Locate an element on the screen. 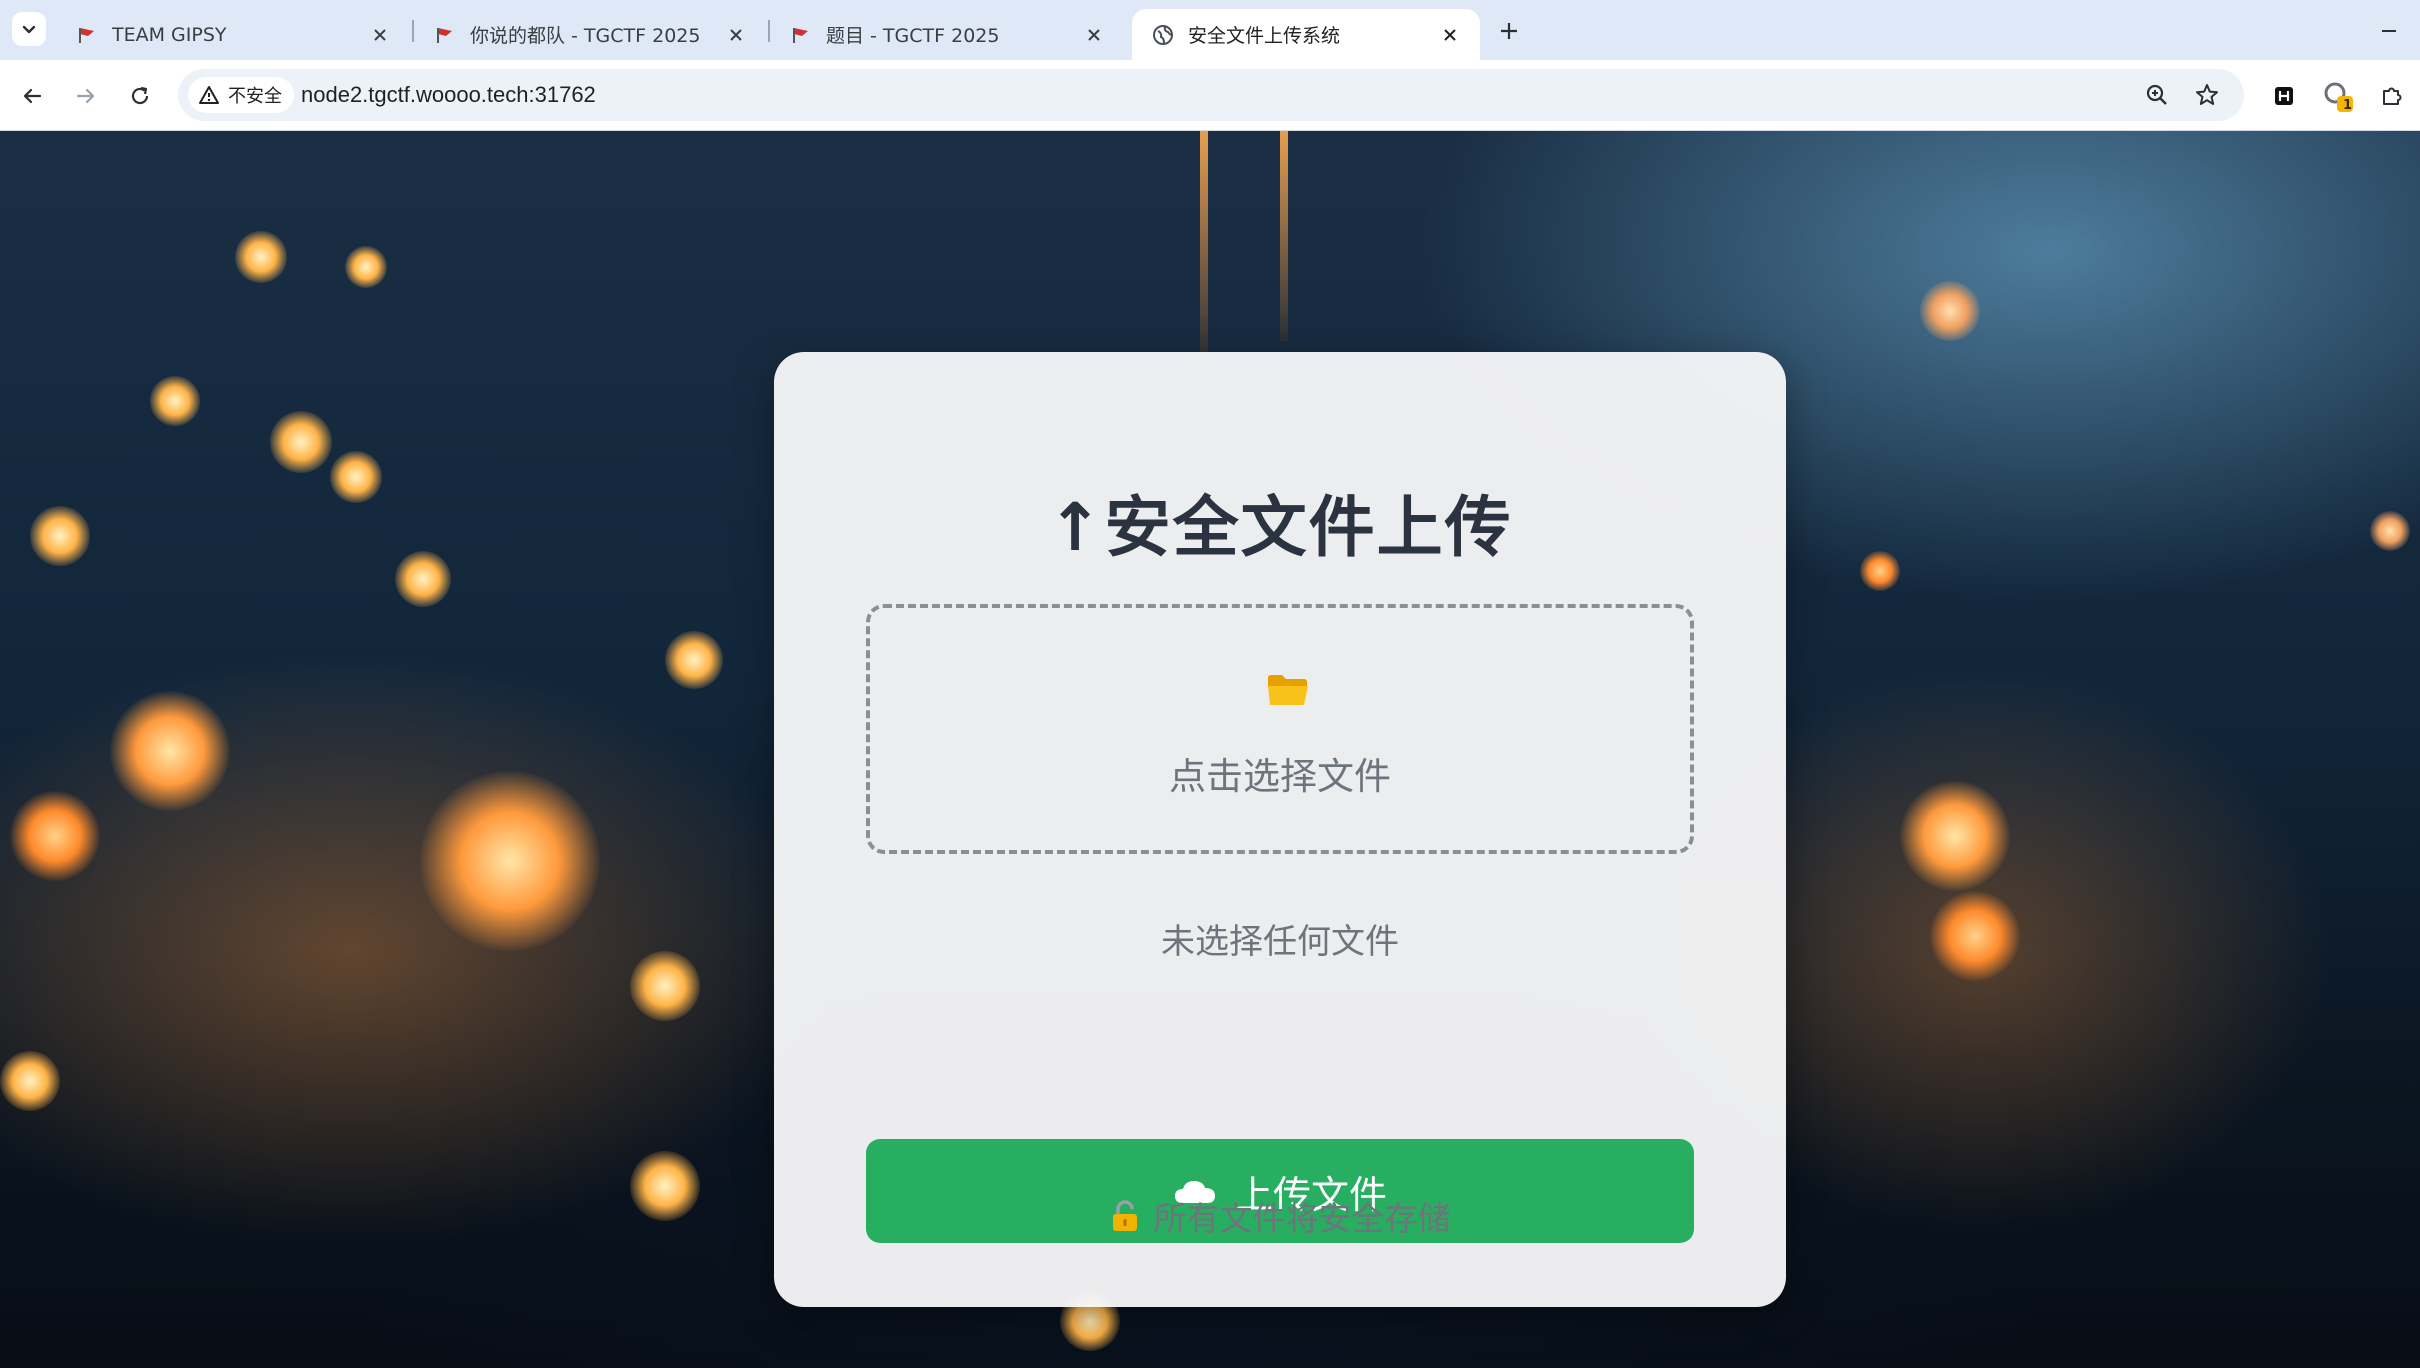 Image resolution: width=2420 pixels, height=1368 pixels. tab-search-button is located at coordinates (29, 29).